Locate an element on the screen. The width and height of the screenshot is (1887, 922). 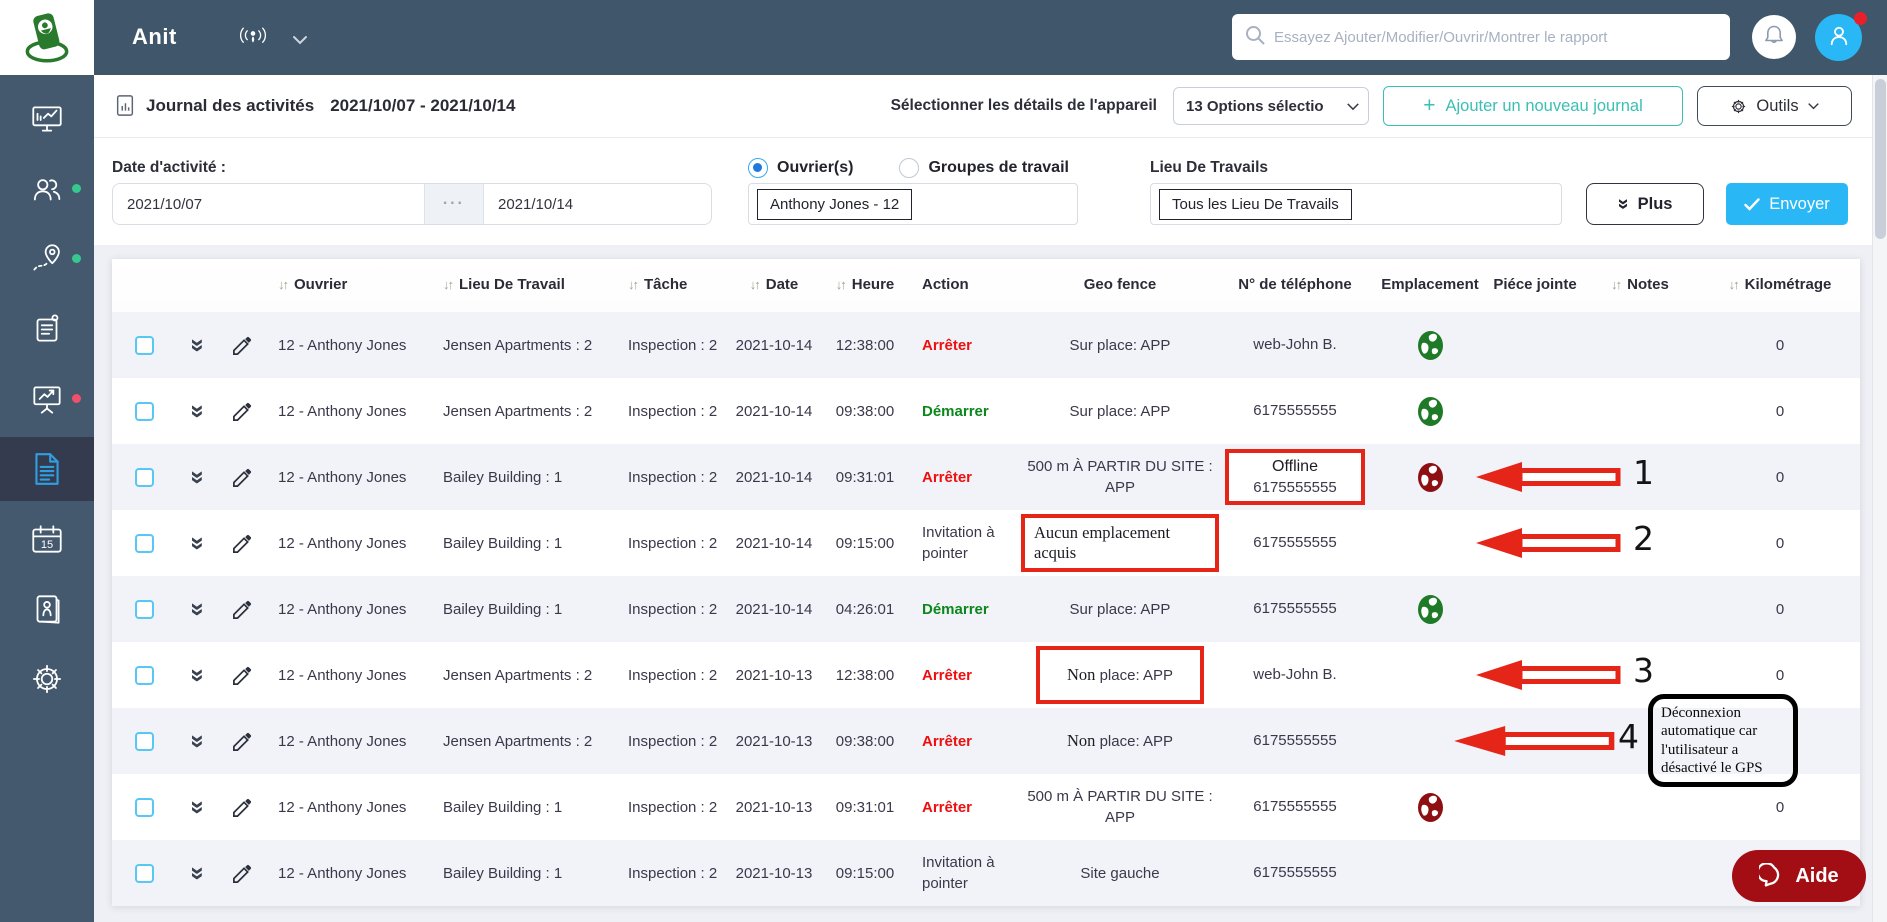
more-filters-button: » Plus is located at coordinates (1645, 204).